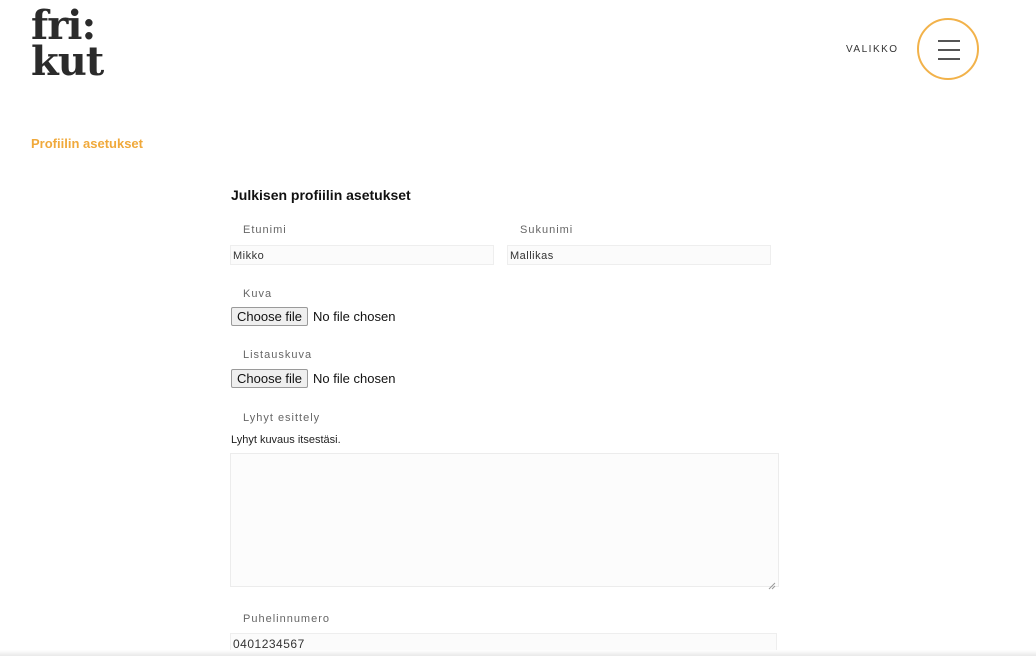  Describe the element at coordinates (265, 230) in the screenshot. I see `first-name-label: Etunimi` at that location.